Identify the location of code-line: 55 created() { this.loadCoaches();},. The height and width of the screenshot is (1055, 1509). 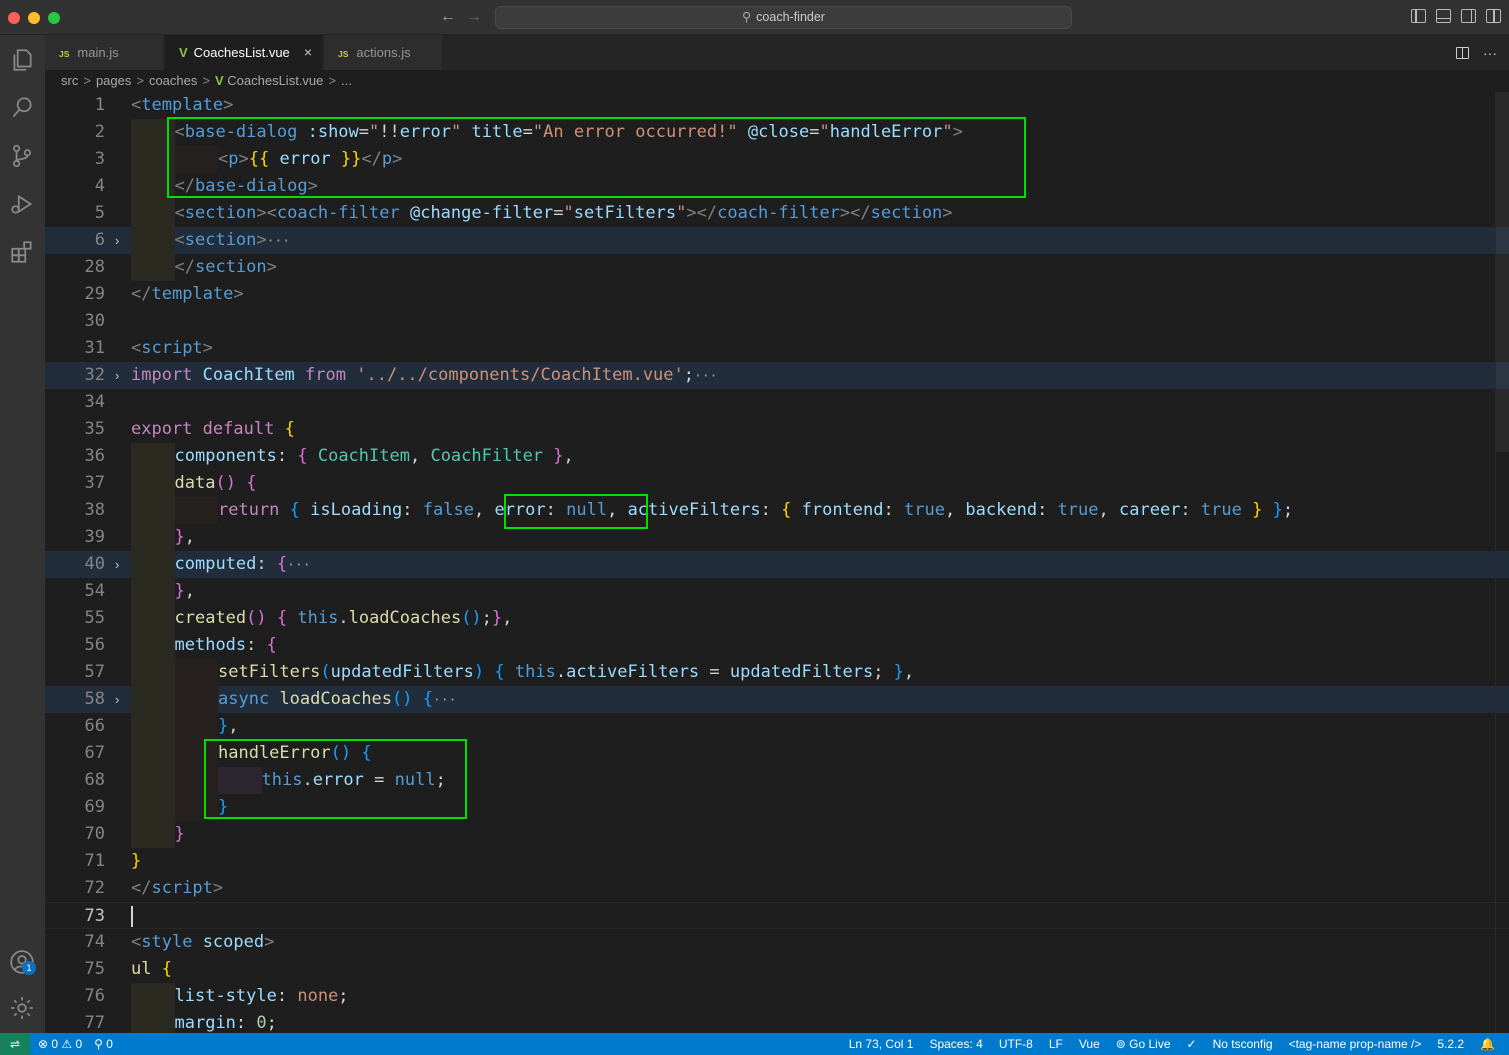
(777, 618).